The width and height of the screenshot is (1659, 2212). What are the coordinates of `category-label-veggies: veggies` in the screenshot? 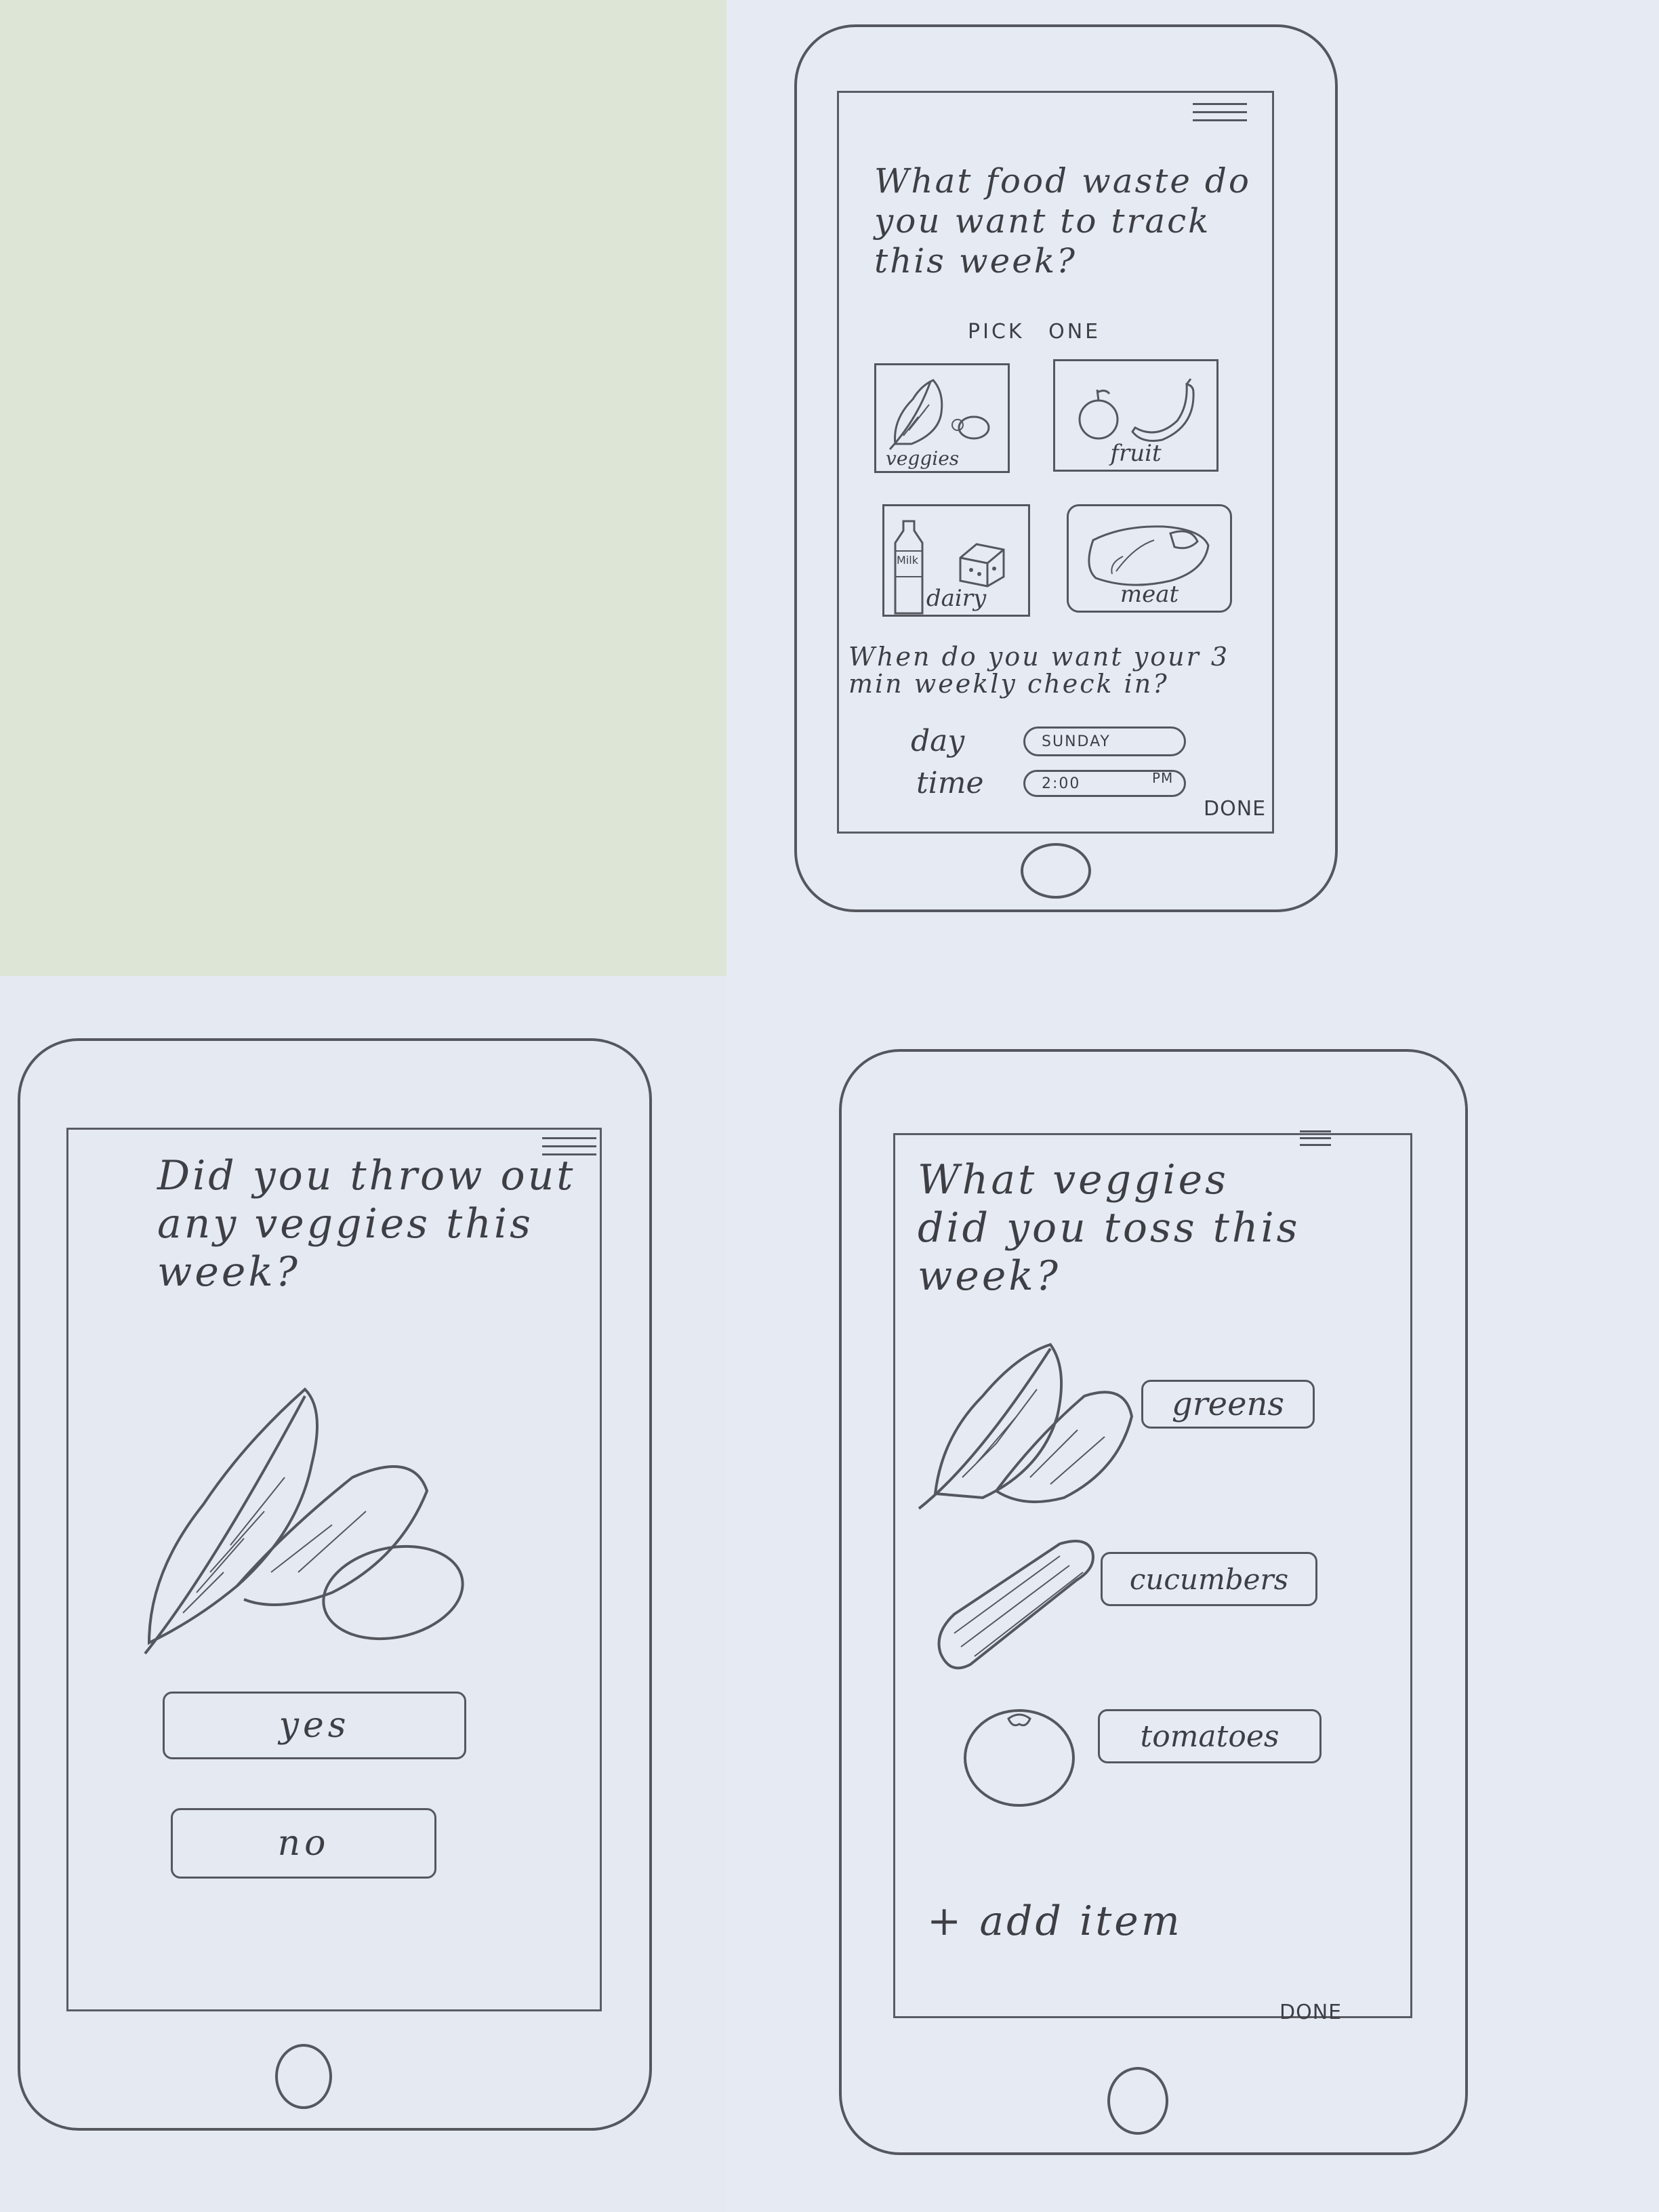 It's located at (923, 459).